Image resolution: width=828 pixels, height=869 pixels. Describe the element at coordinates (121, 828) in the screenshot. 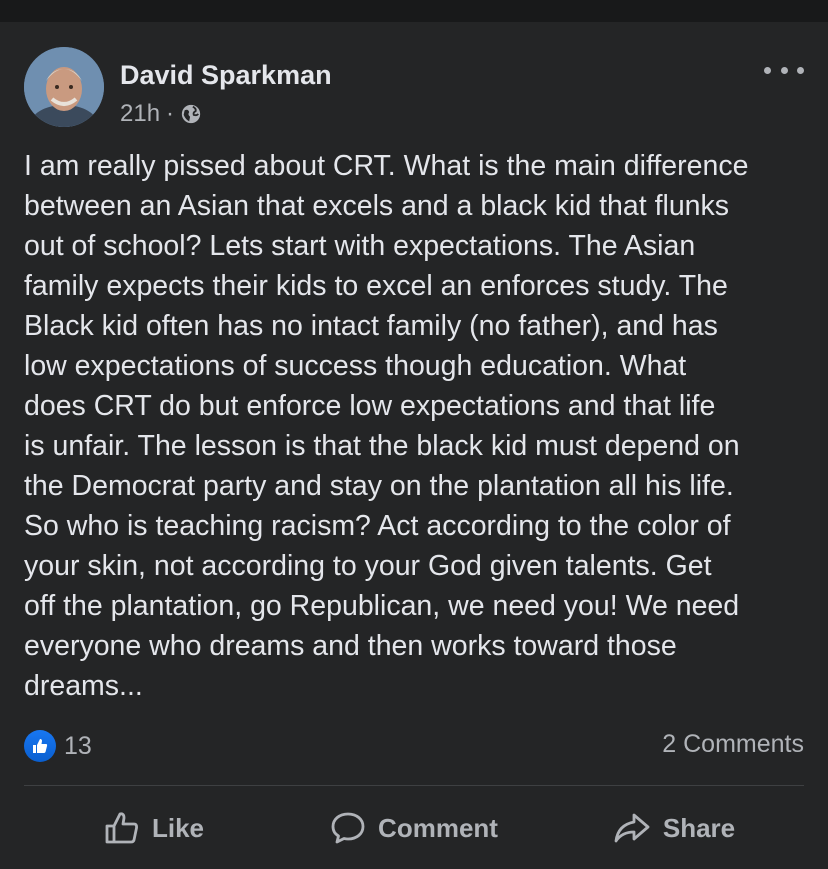

I see `thumbs-up-icon` at that location.